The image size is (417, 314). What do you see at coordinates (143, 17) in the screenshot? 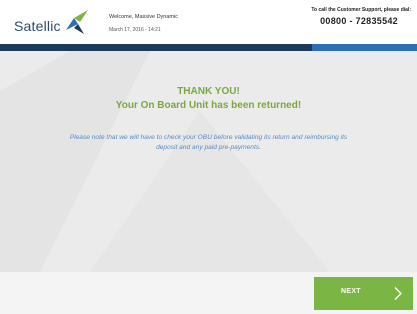
I see `welcome-text: Welcome, Massive Dynamic` at bounding box center [143, 17].